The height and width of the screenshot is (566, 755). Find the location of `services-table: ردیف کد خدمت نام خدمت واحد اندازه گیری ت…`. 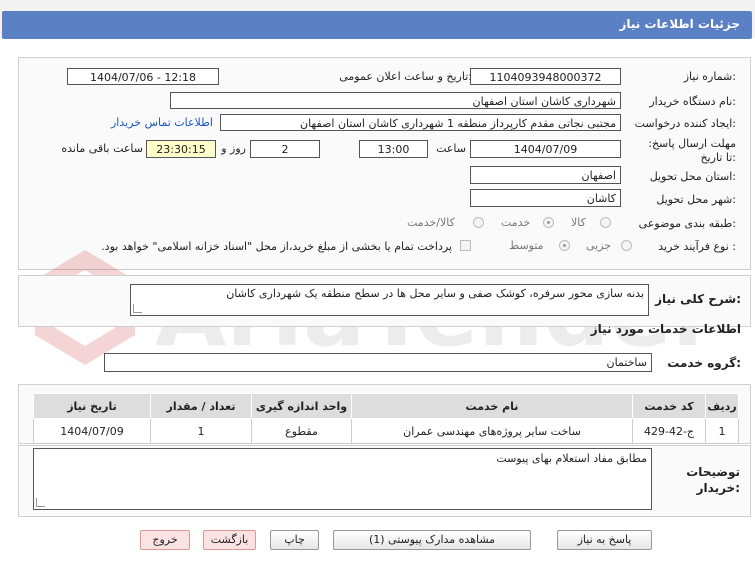

services-table: ردیف کد خدمت نام خدمت واحد اندازه گیری ت… is located at coordinates (386, 418).